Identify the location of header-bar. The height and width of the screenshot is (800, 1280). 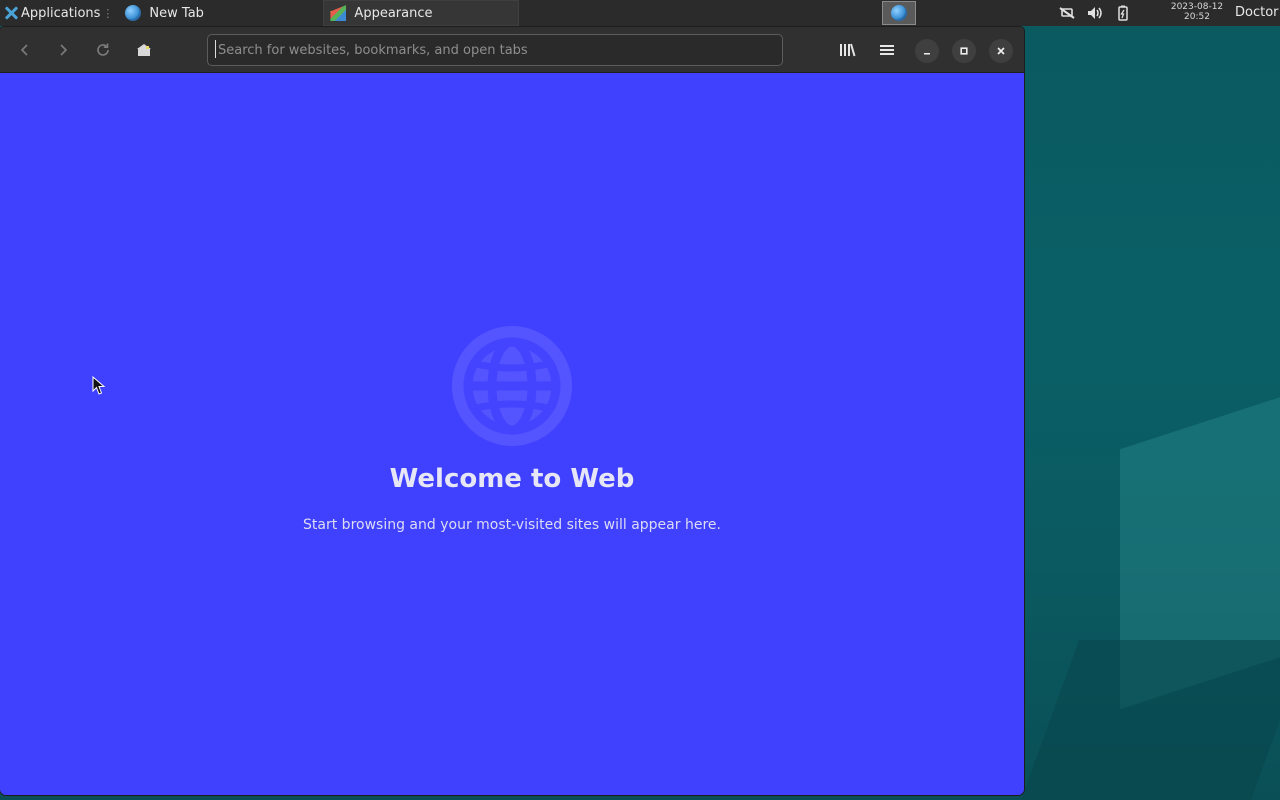
(512, 50).